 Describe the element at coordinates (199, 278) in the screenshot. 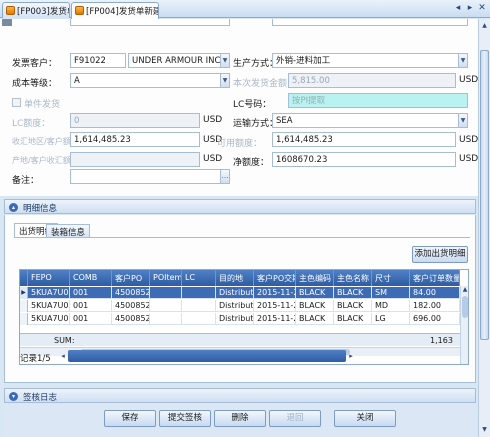

I see `column-header: LC` at that location.